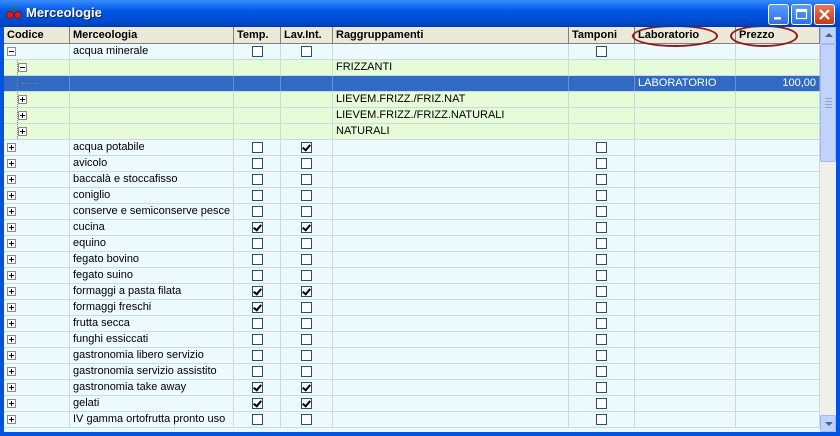  Describe the element at coordinates (412, 420) in the screenshot. I see `table-row: IV gamma ortofrutta pronto uso` at that location.